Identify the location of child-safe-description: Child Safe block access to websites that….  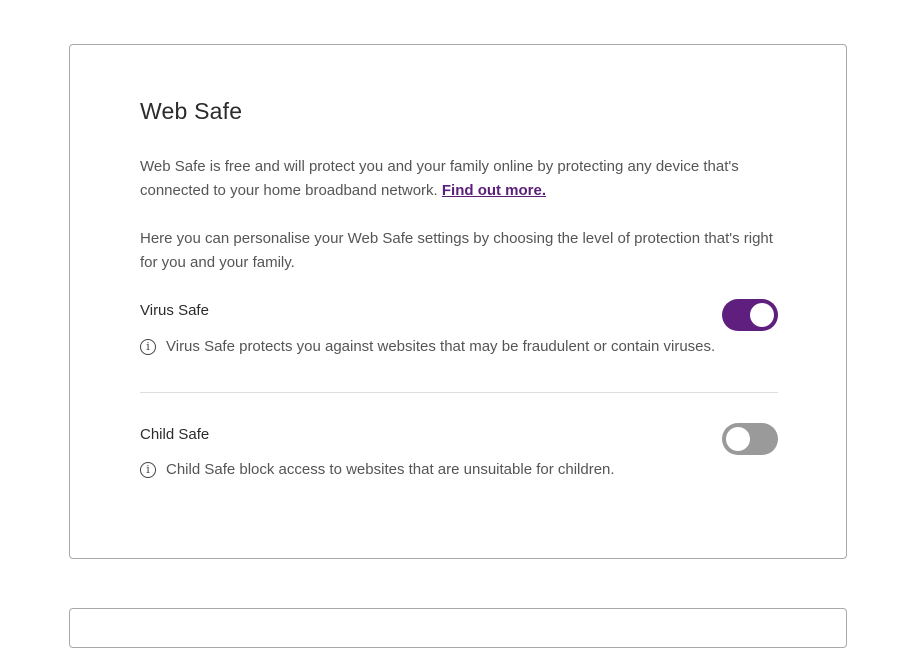
(390, 469).